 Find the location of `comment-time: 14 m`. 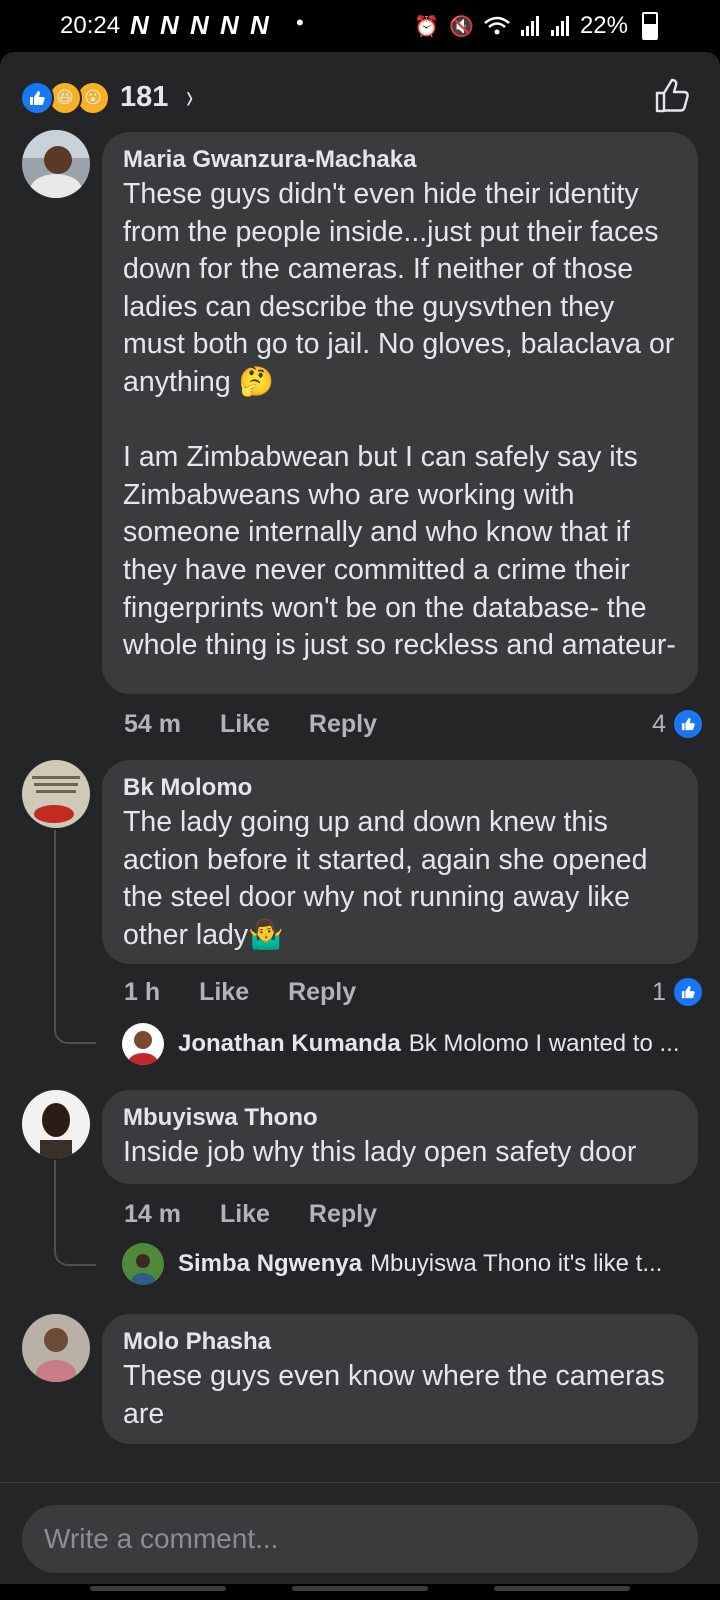

comment-time: 14 m is located at coordinates (152, 1214).